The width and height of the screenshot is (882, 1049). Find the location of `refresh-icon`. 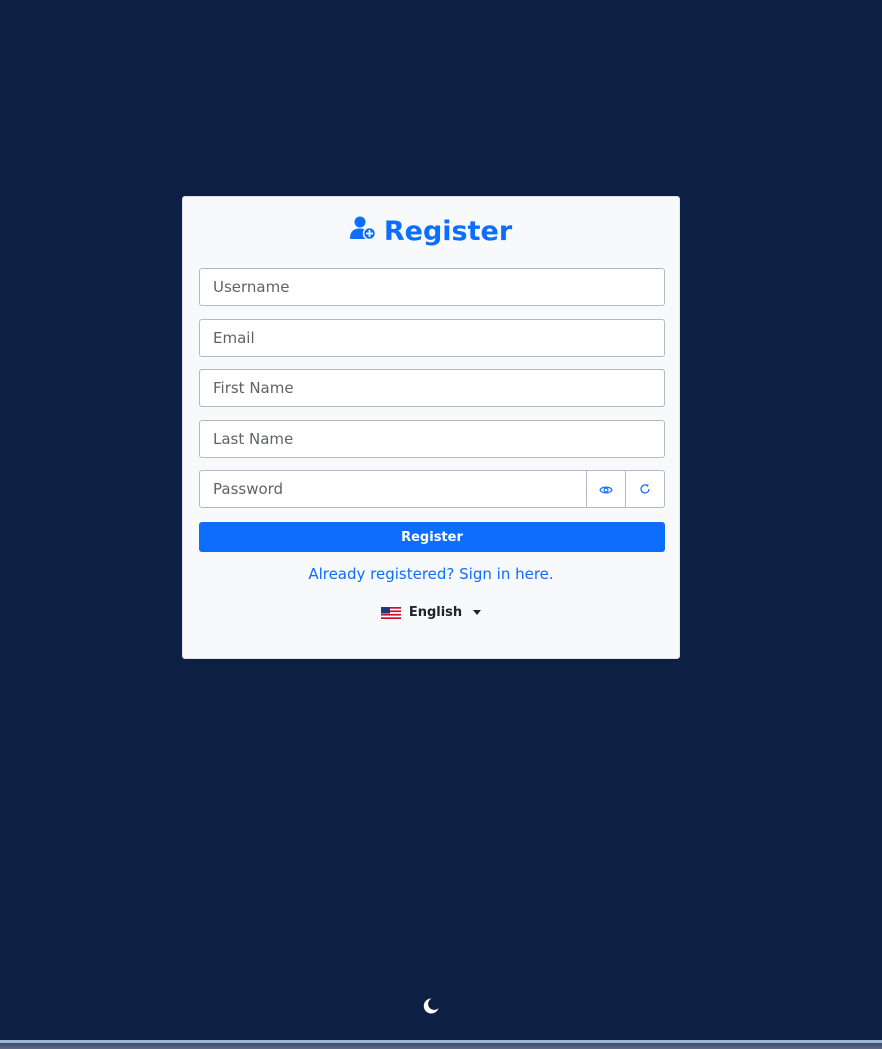

refresh-icon is located at coordinates (645, 489).